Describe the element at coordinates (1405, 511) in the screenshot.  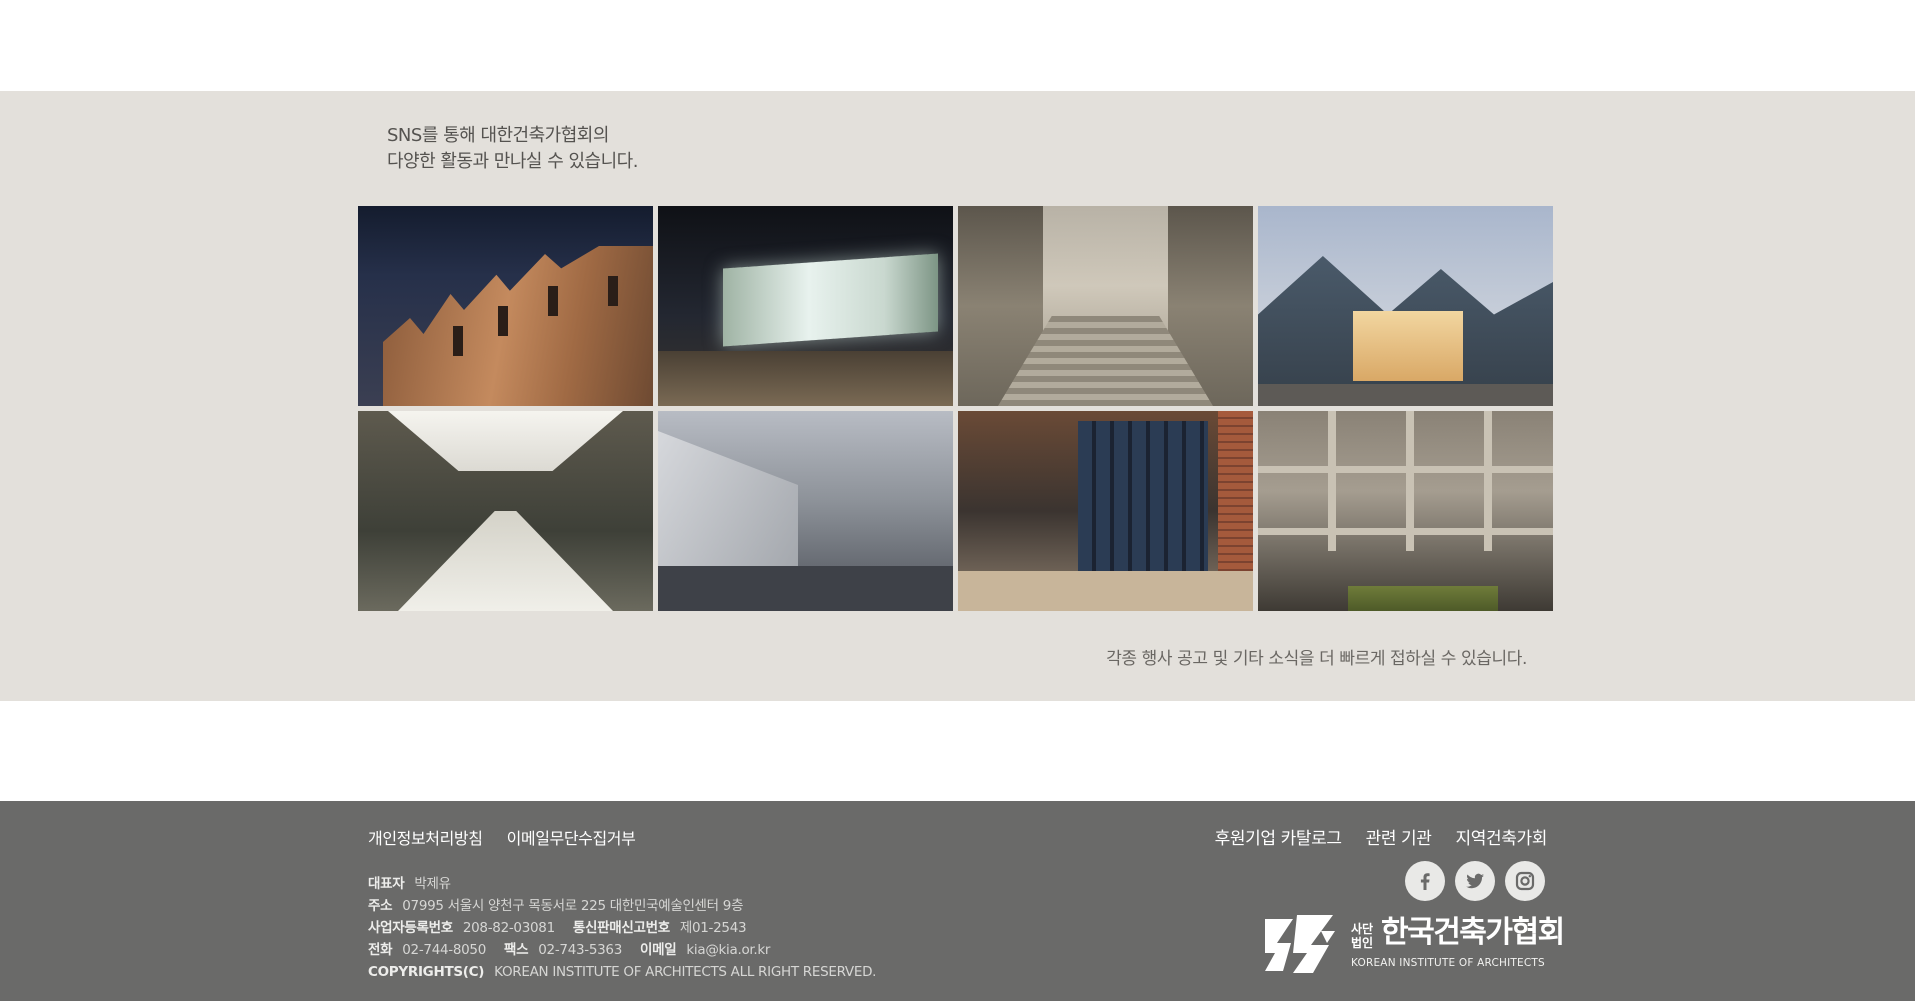
I see `sns-photo-courtyard` at that location.